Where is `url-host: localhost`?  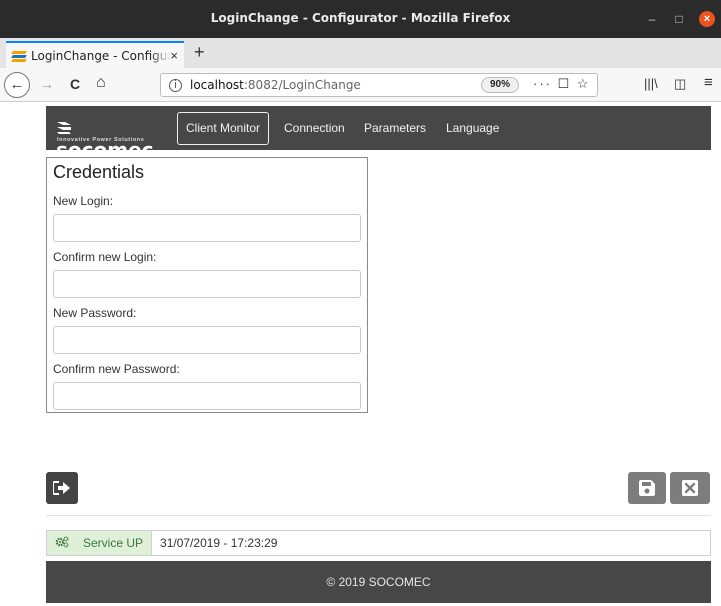 url-host: localhost is located at coordinates (217, 85).